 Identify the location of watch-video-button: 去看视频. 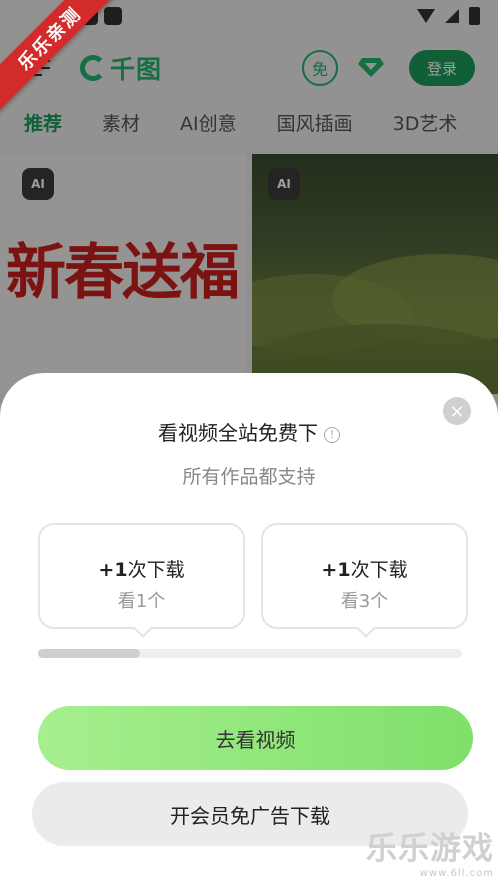
(255, 738).